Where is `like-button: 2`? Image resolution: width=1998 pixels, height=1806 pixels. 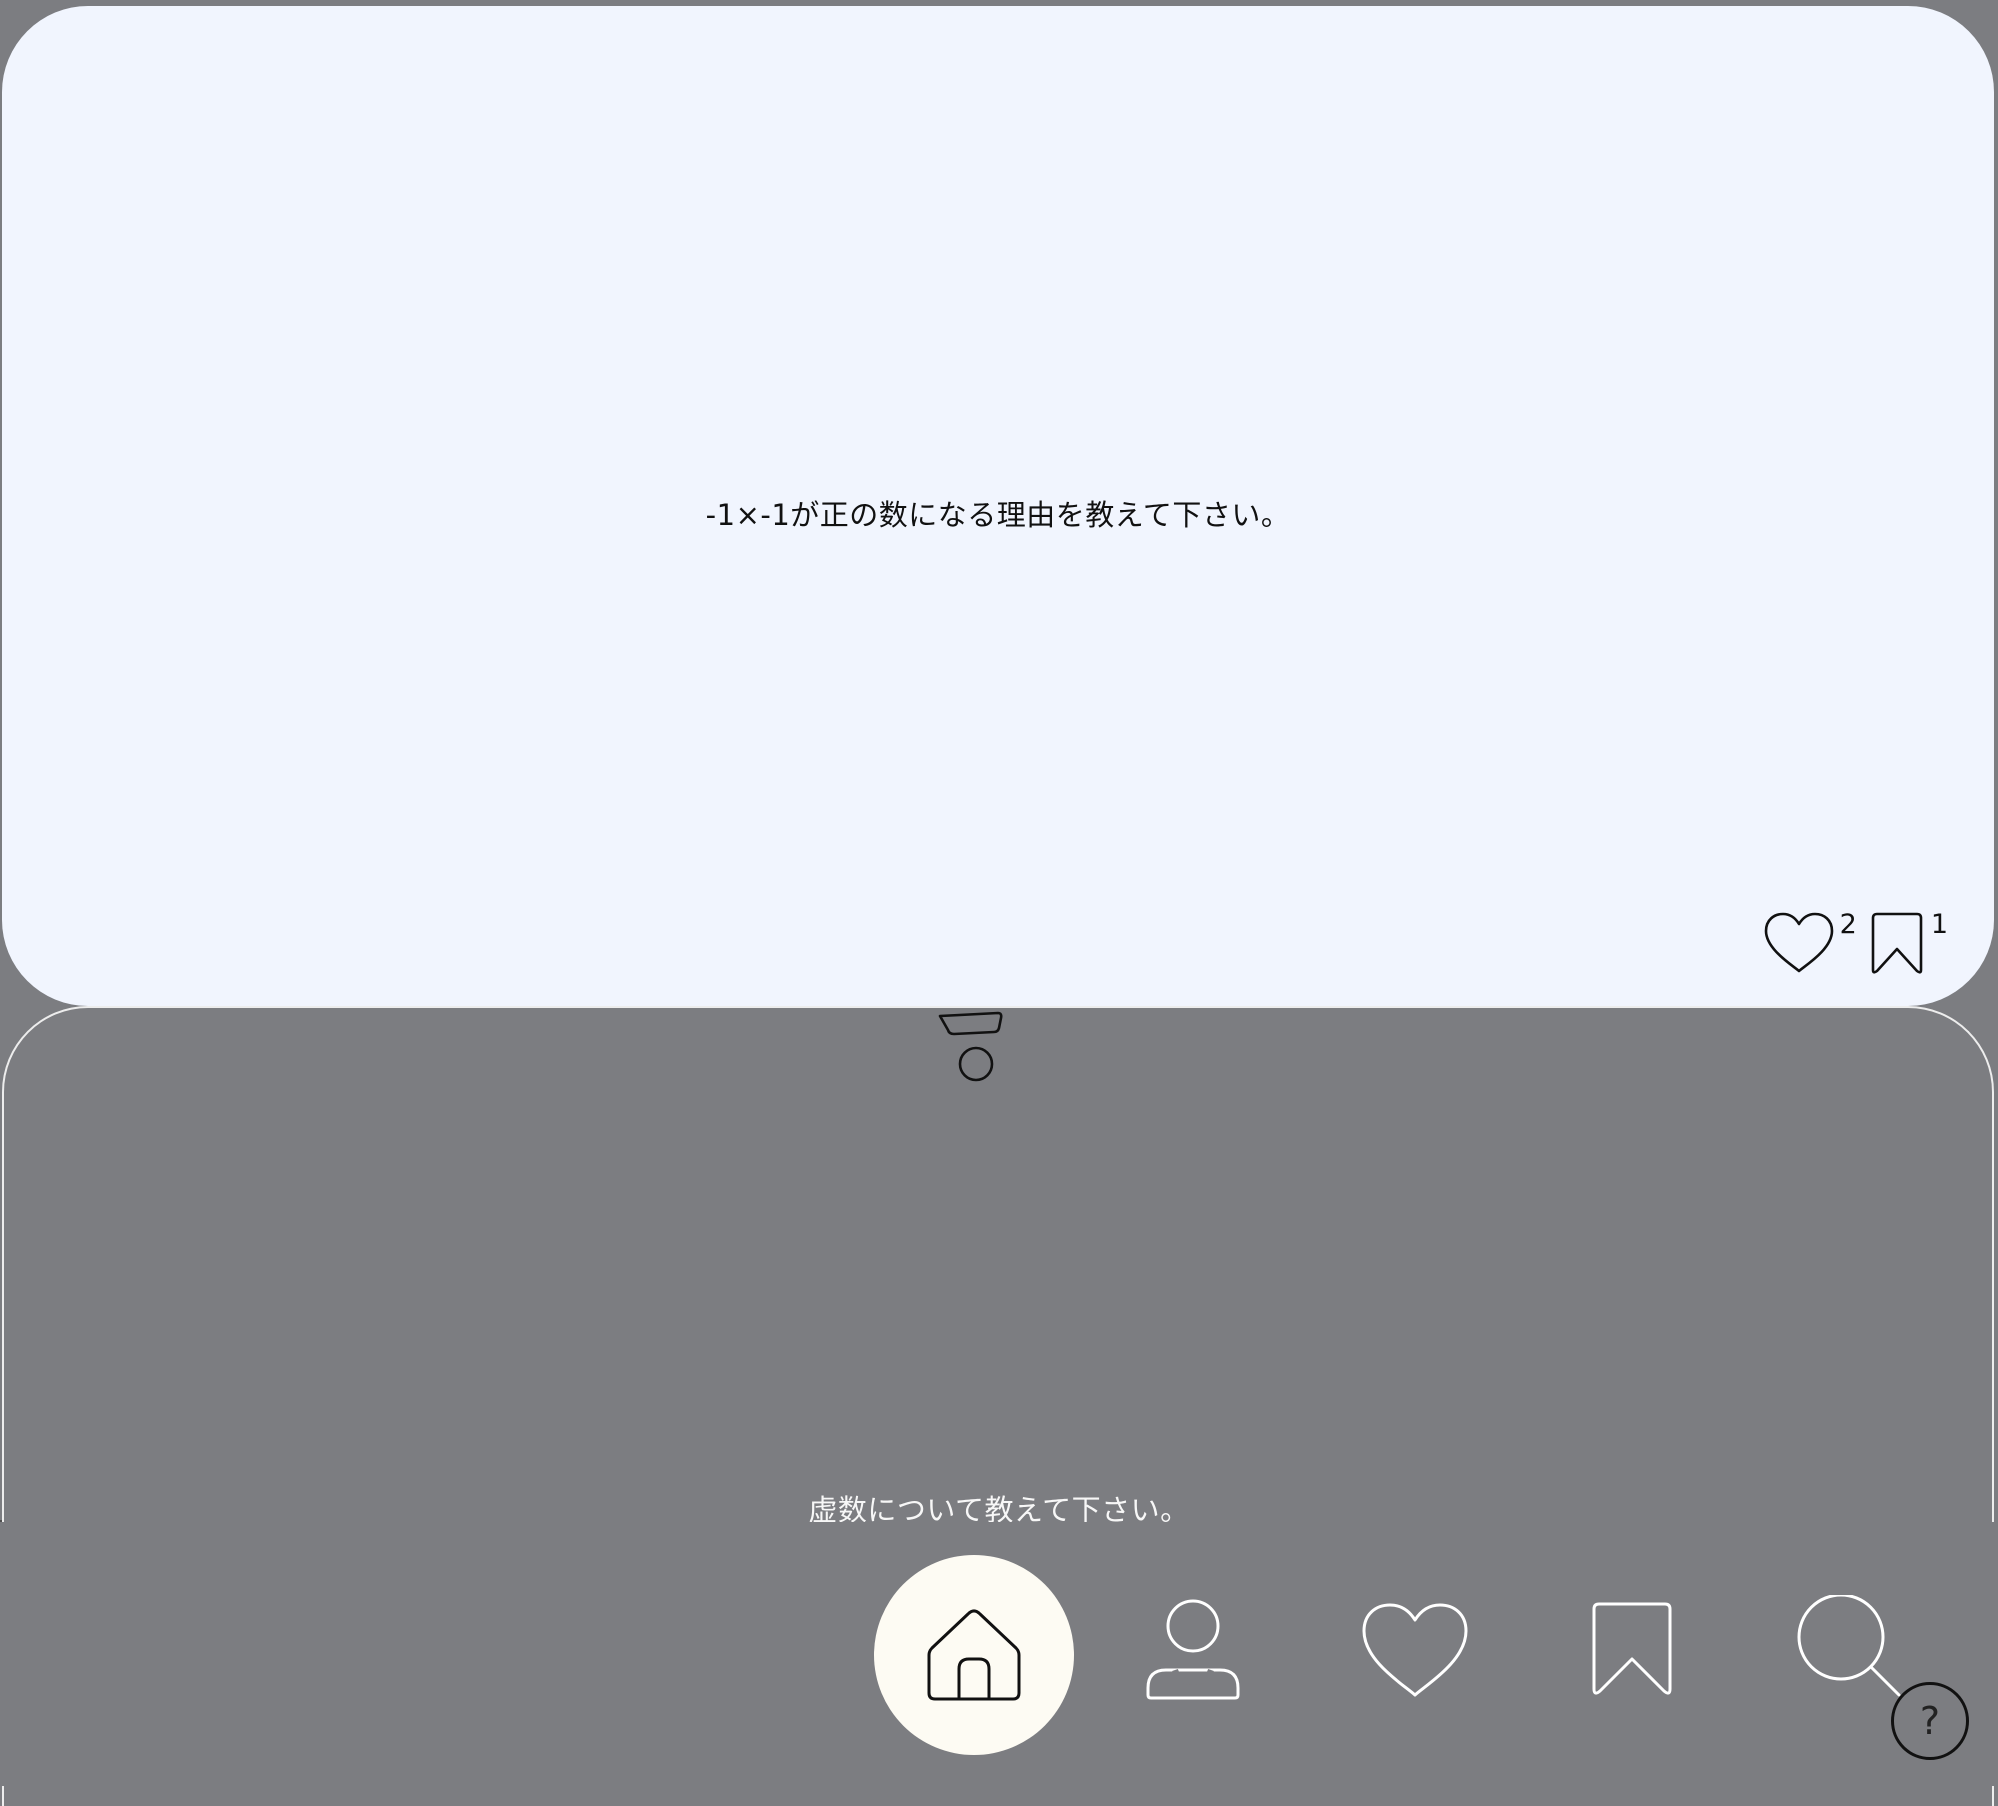
like-button: 2 is located at coordinates (1814, 944).